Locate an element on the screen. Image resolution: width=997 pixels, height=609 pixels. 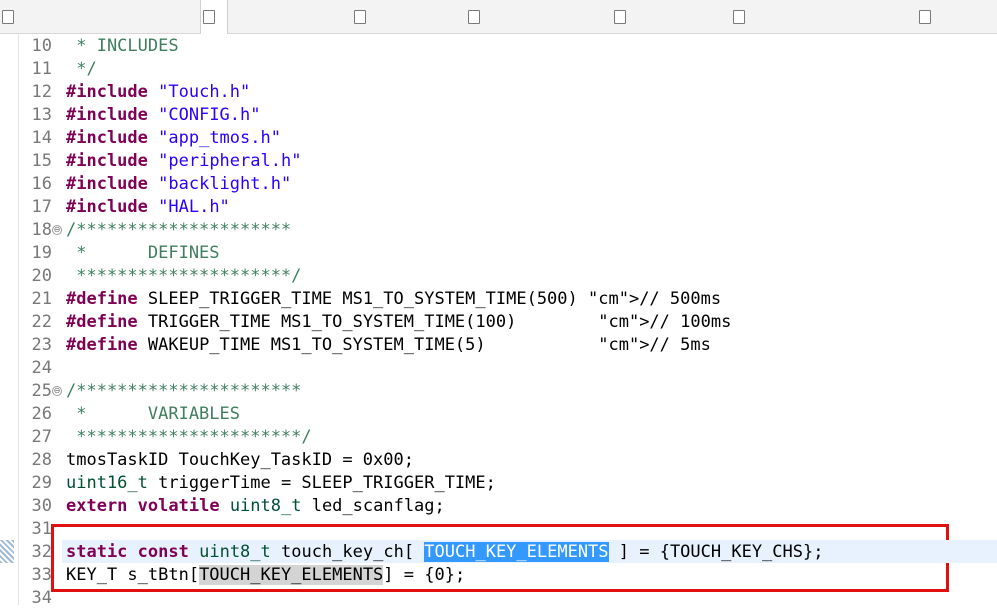
line-number: 13 is located at coordinates (41, 115).